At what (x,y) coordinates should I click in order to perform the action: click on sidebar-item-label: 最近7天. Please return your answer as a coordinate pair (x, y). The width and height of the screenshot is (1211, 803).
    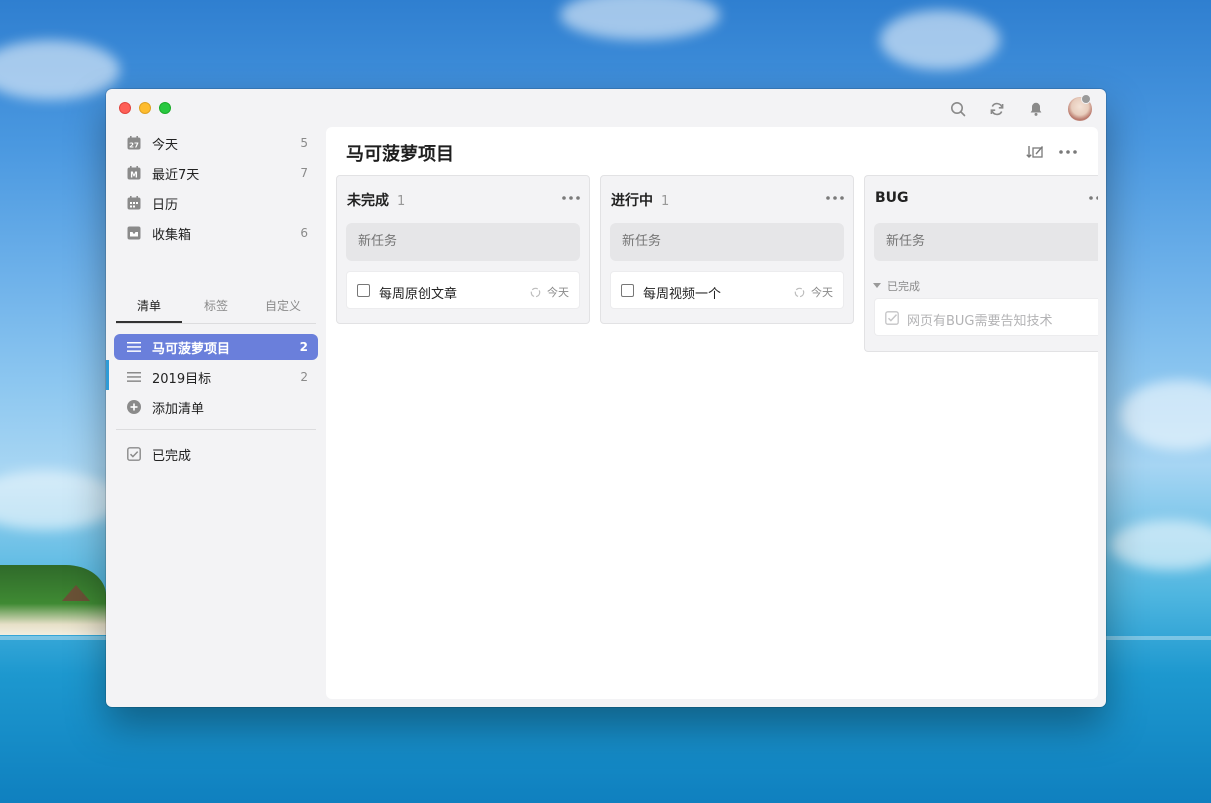
    Looking at the image, I should click on (176, 175).